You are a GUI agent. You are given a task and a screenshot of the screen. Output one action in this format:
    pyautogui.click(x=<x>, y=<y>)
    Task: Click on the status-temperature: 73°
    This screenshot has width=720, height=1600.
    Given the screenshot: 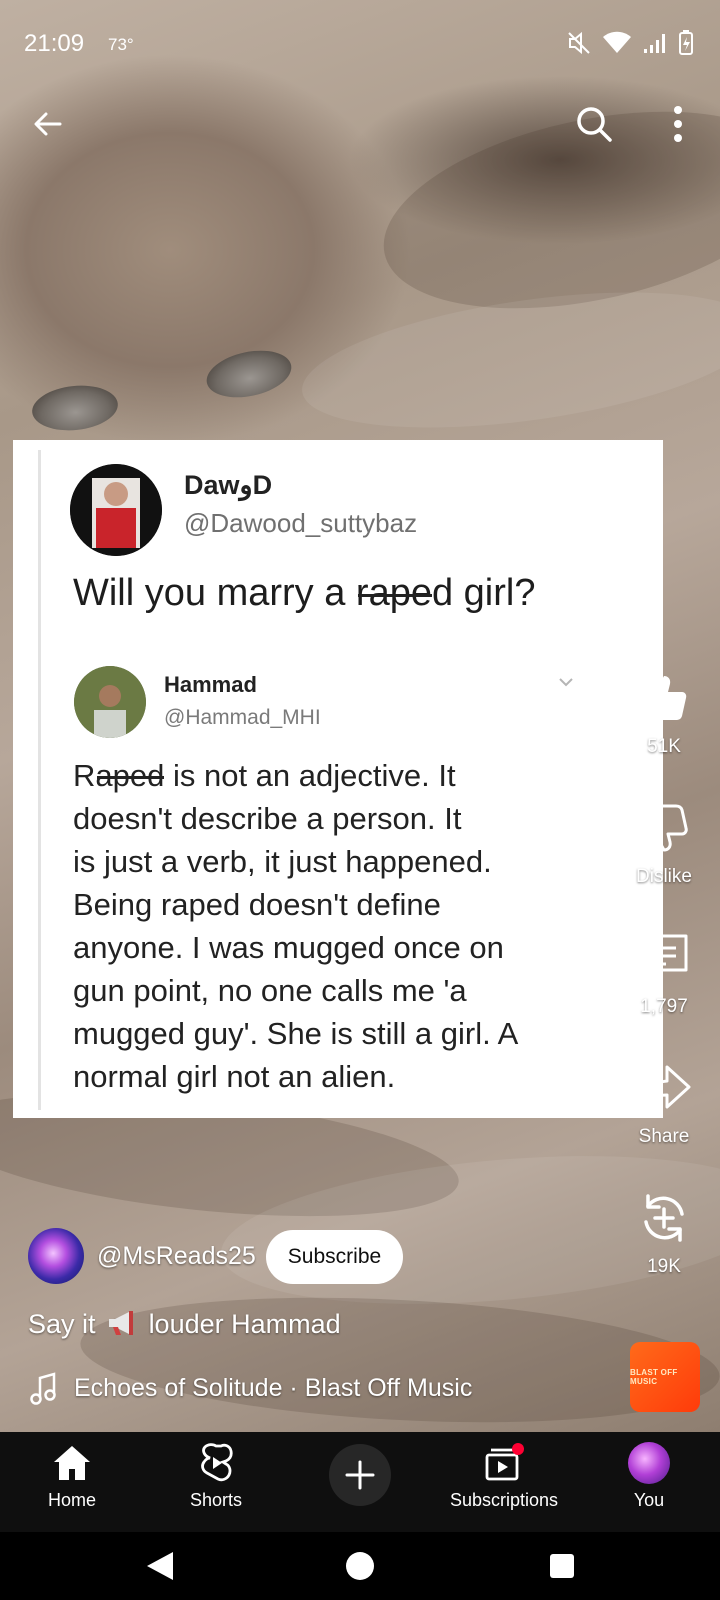 What is the action you would take?
    pyautogui.click(x=121, y=44)
    